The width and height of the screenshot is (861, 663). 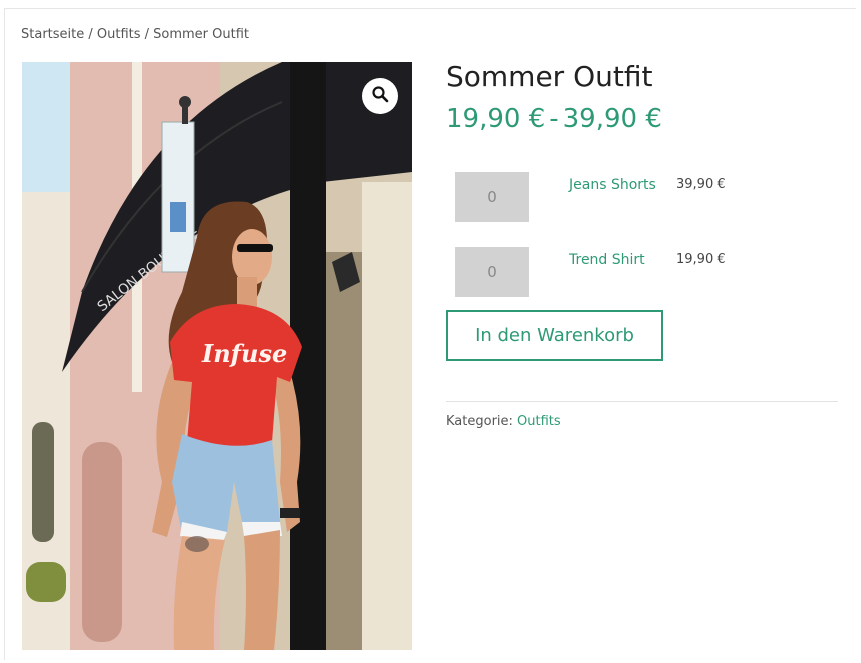 I want to click on item-name-jeans-shorts: Jeans Shorts, so click(x=612, y=185).